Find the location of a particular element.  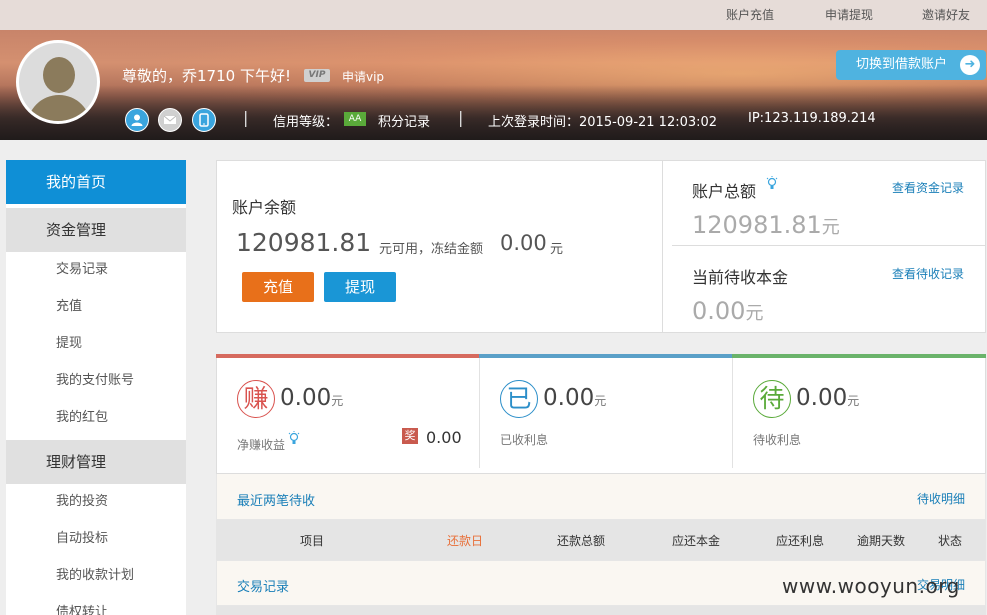

recharge-button: 充值 is located at coordinates (278, 287).